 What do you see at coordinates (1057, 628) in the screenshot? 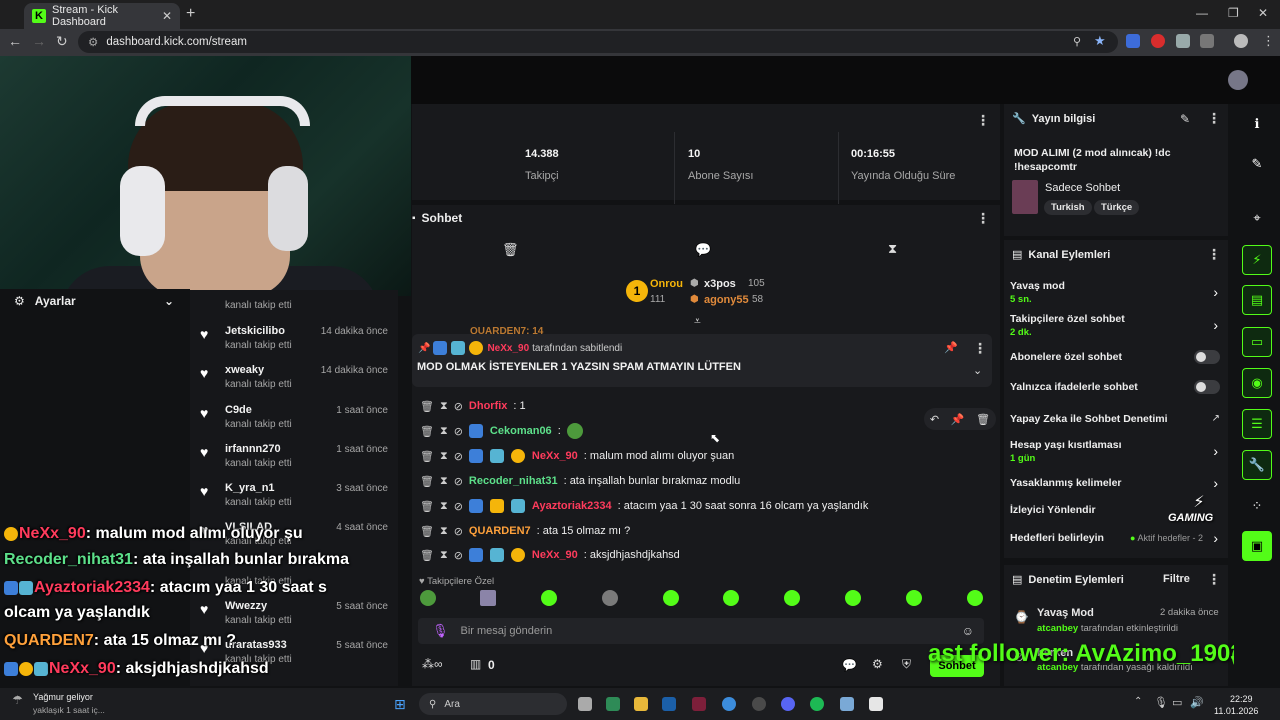
I see `mod-action-moderator: atcanbey` at bounding box center [1057, 628].